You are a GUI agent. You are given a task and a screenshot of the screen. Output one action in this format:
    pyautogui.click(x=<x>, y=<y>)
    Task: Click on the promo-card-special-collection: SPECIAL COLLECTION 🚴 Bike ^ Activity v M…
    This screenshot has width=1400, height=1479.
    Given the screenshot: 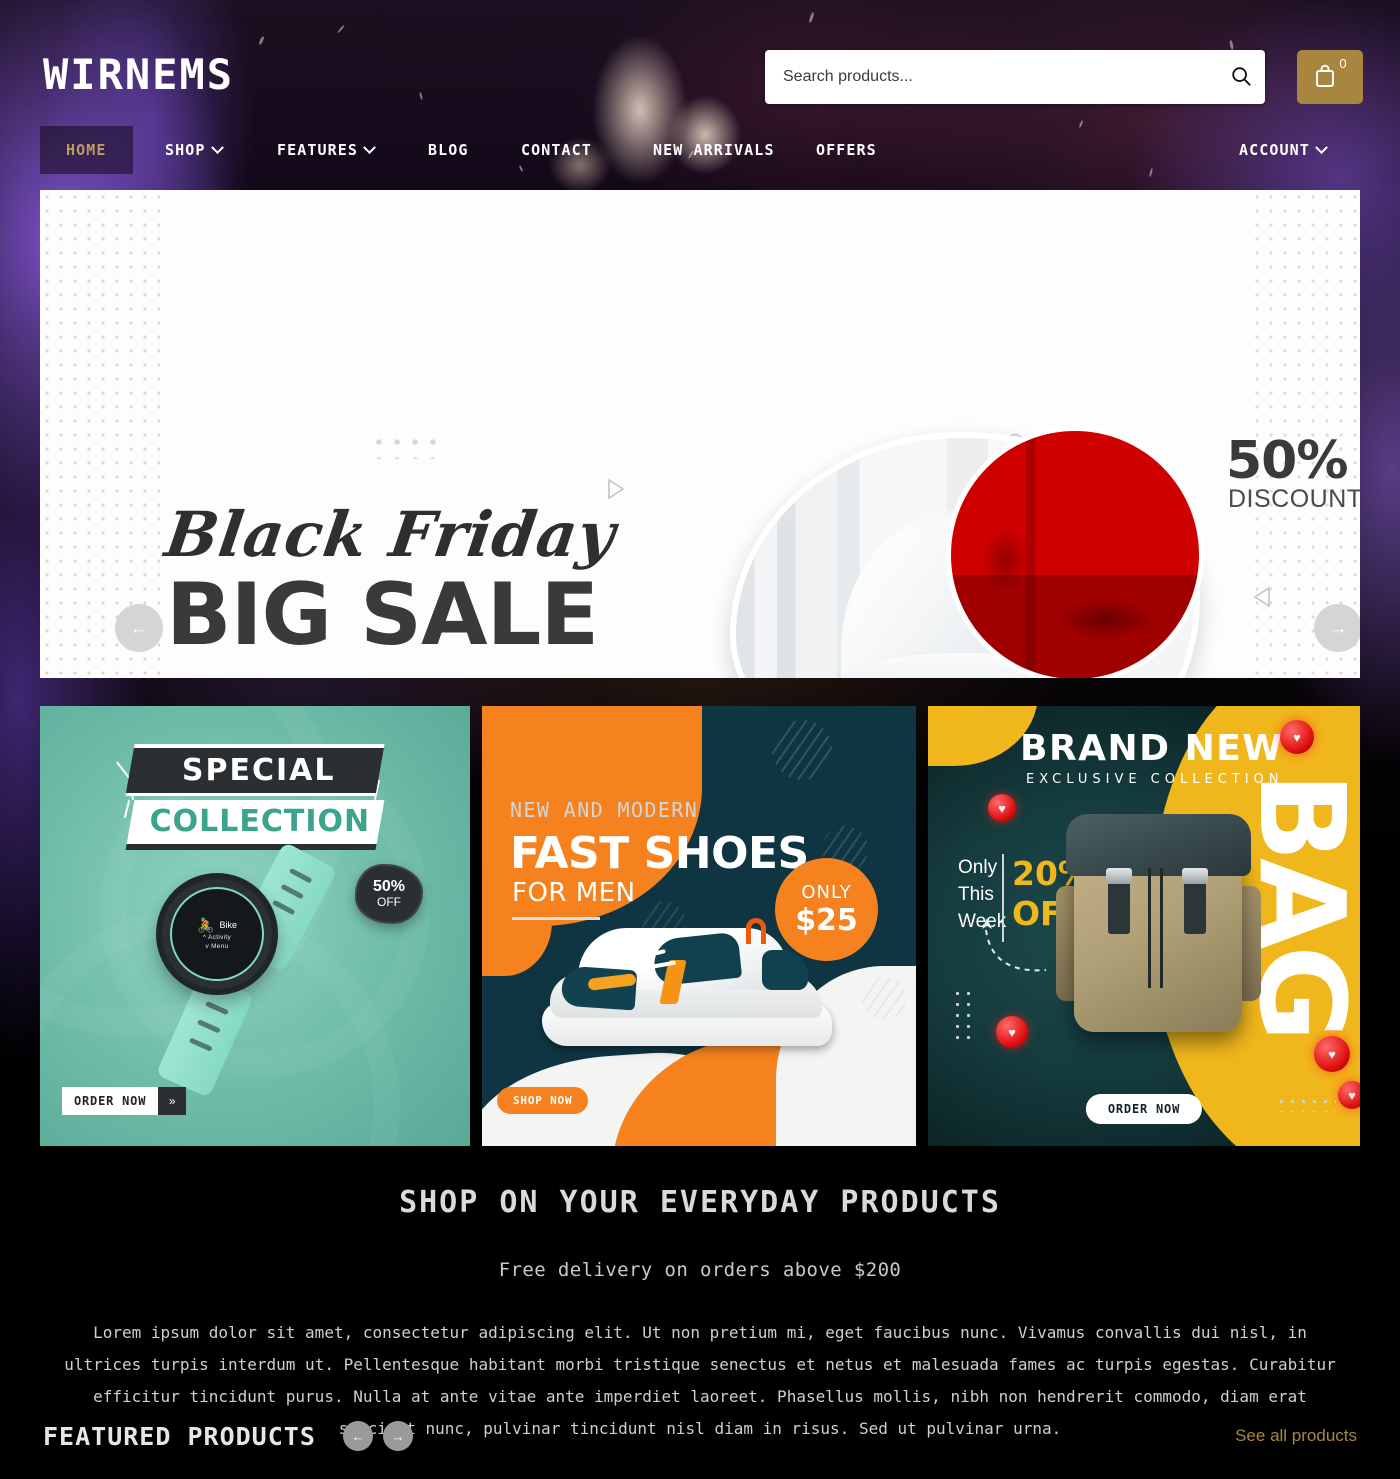 What is the action you would take?
    pyautogui.click(x=255, y=926)
    